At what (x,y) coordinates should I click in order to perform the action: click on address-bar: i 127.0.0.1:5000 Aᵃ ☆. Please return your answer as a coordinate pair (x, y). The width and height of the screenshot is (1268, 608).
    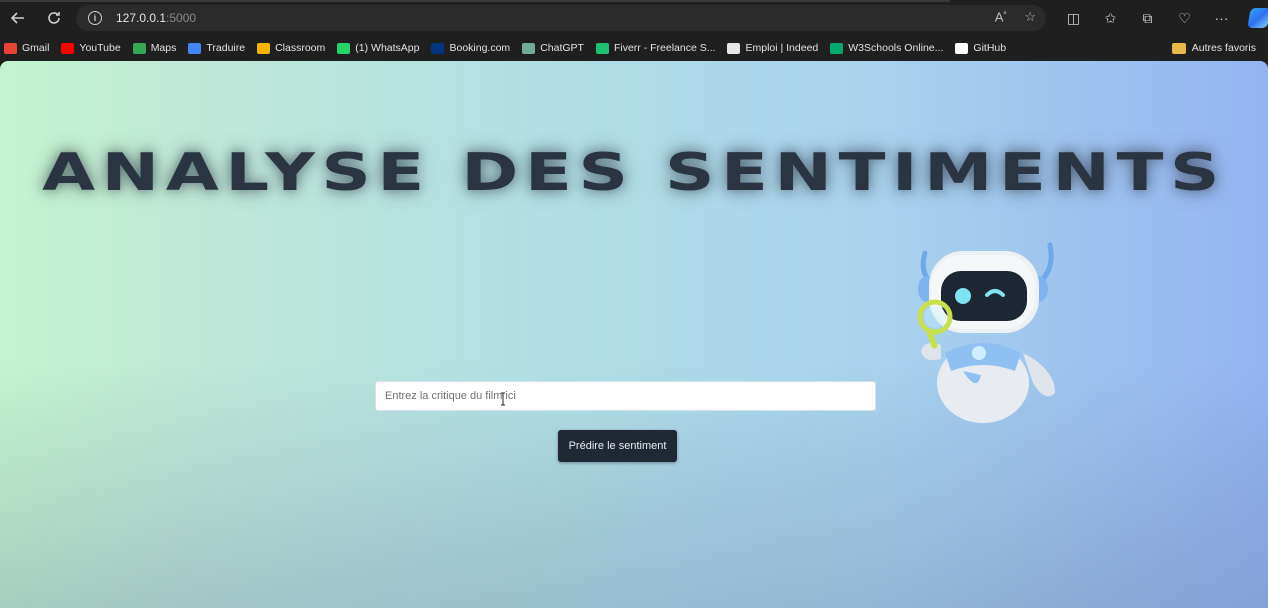
    Looking at the image, I should click on (561, 18).